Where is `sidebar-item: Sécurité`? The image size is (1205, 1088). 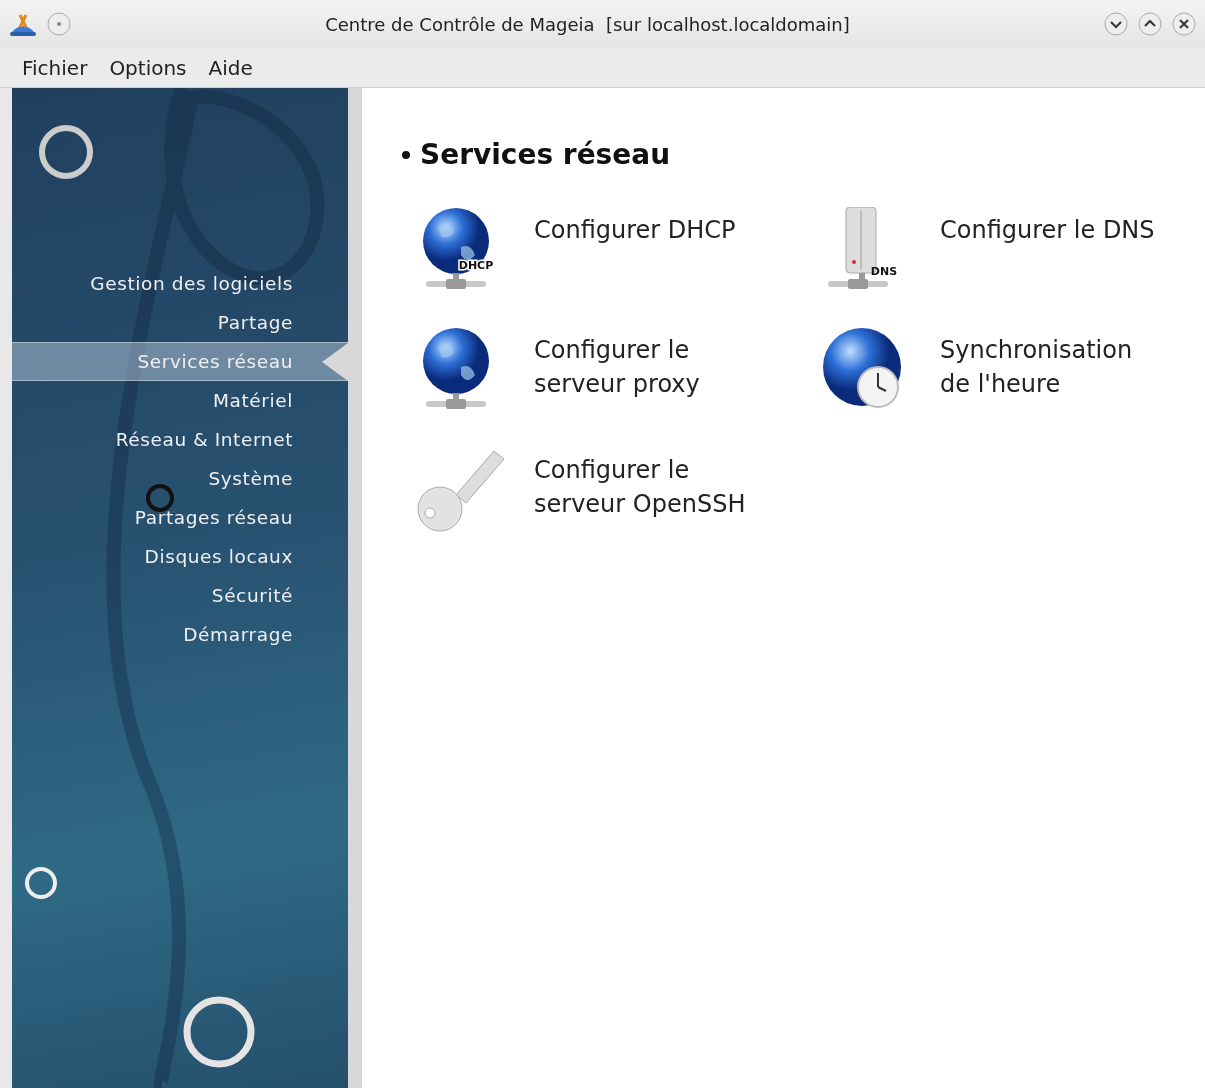
sidebar-item: Sécurité is located at coordinates (180, 595).